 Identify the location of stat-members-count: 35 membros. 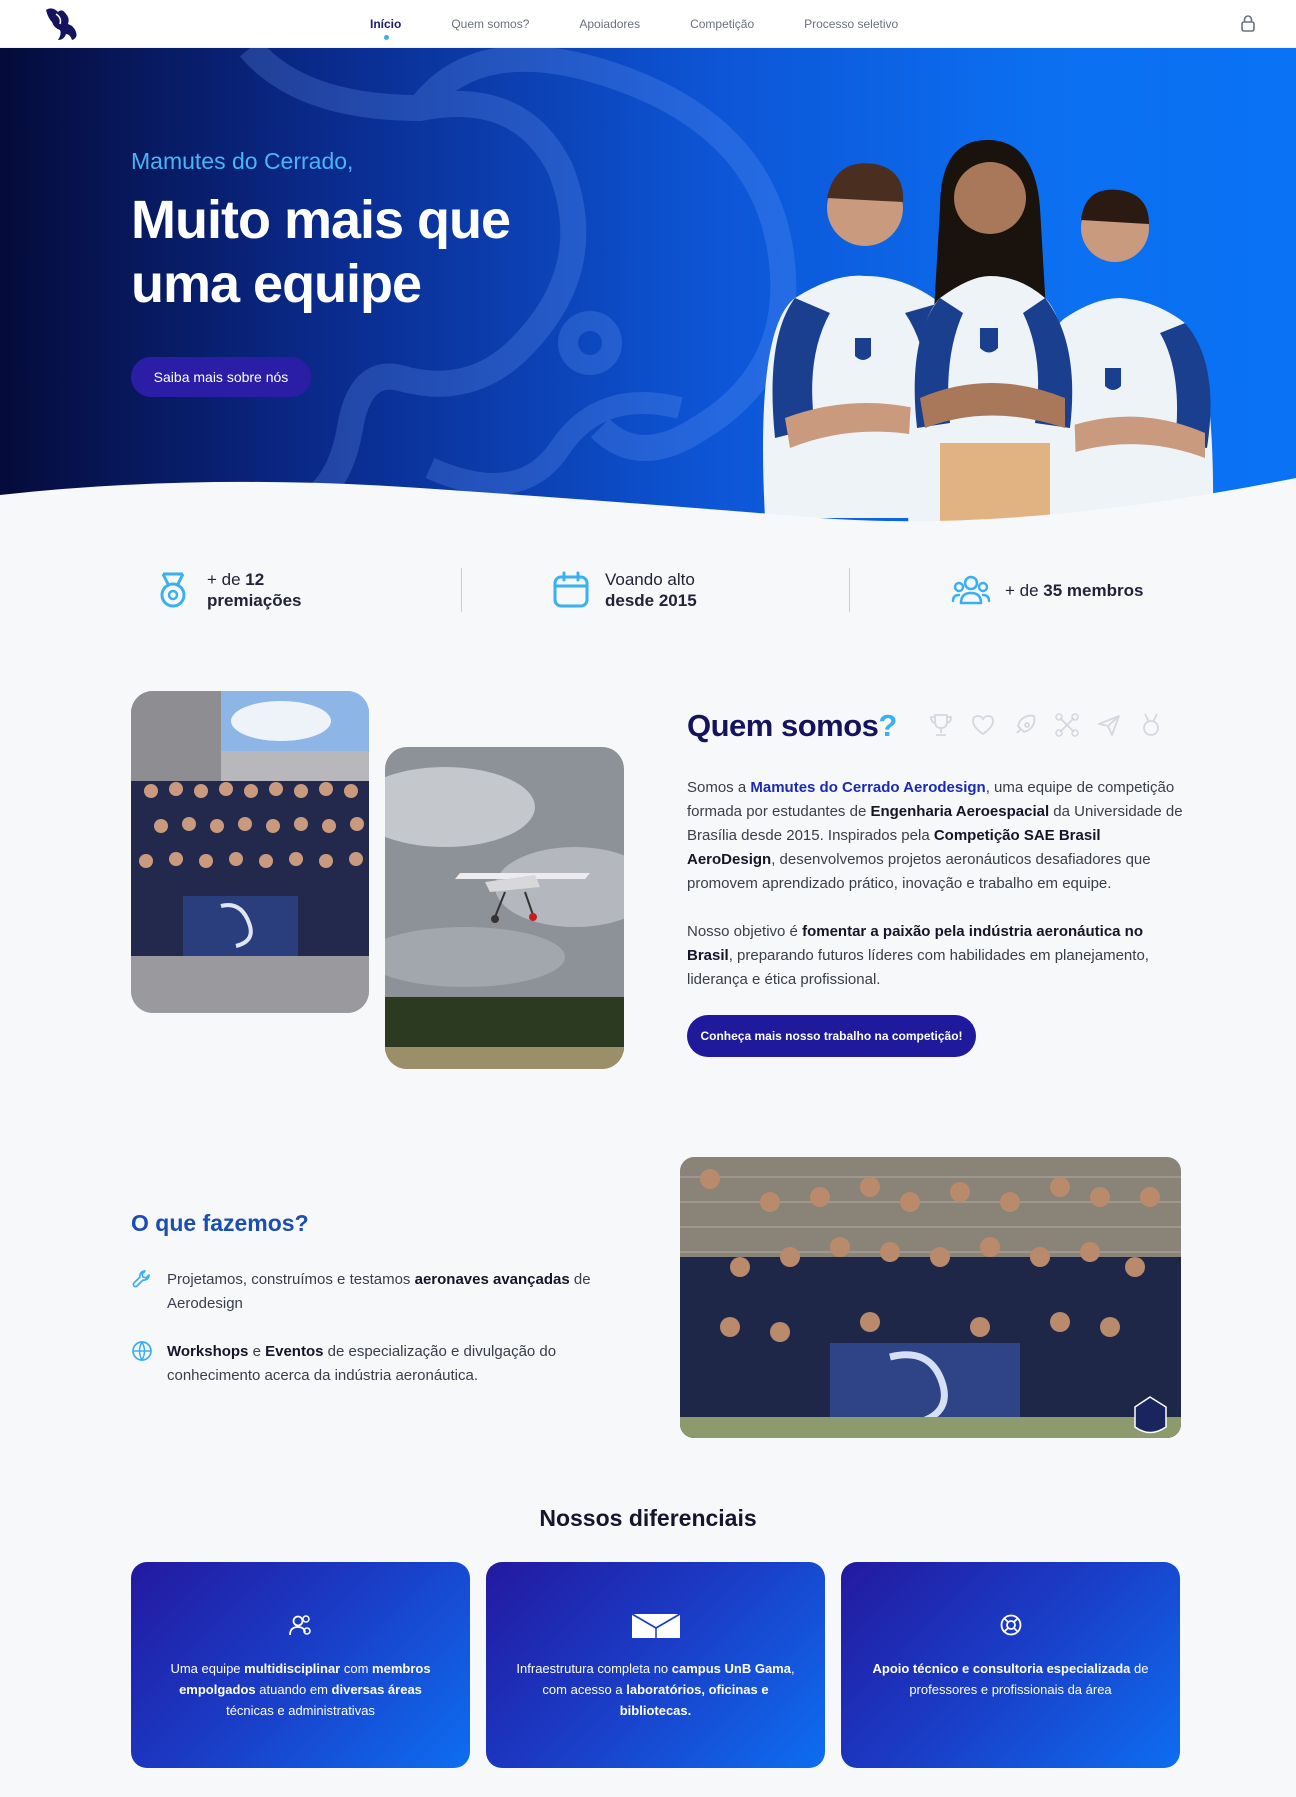
(1093, 590).